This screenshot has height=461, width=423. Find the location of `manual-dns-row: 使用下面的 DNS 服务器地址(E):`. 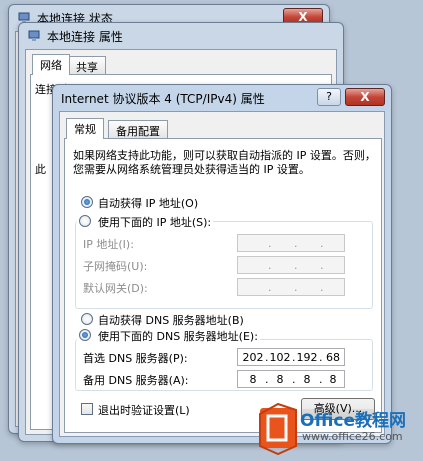

manual-dns-row: 使用下面的 DNS 服务器地址(E): is located at coordinates (168, 335).